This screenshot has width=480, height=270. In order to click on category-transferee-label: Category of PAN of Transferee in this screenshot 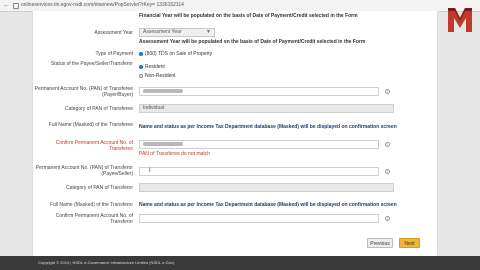, I will do `click(99, 109)`.